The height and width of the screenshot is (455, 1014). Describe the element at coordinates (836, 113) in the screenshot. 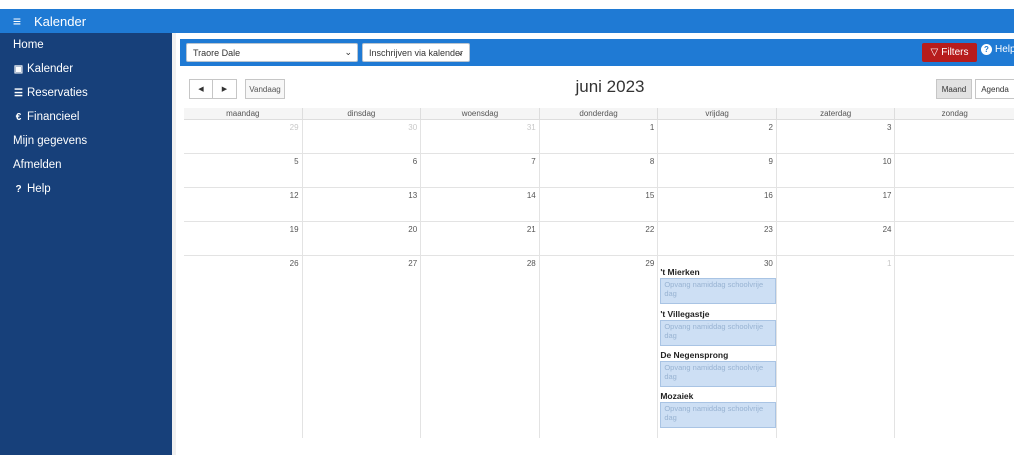

I see `weekday-label: zaterdag` at that location.